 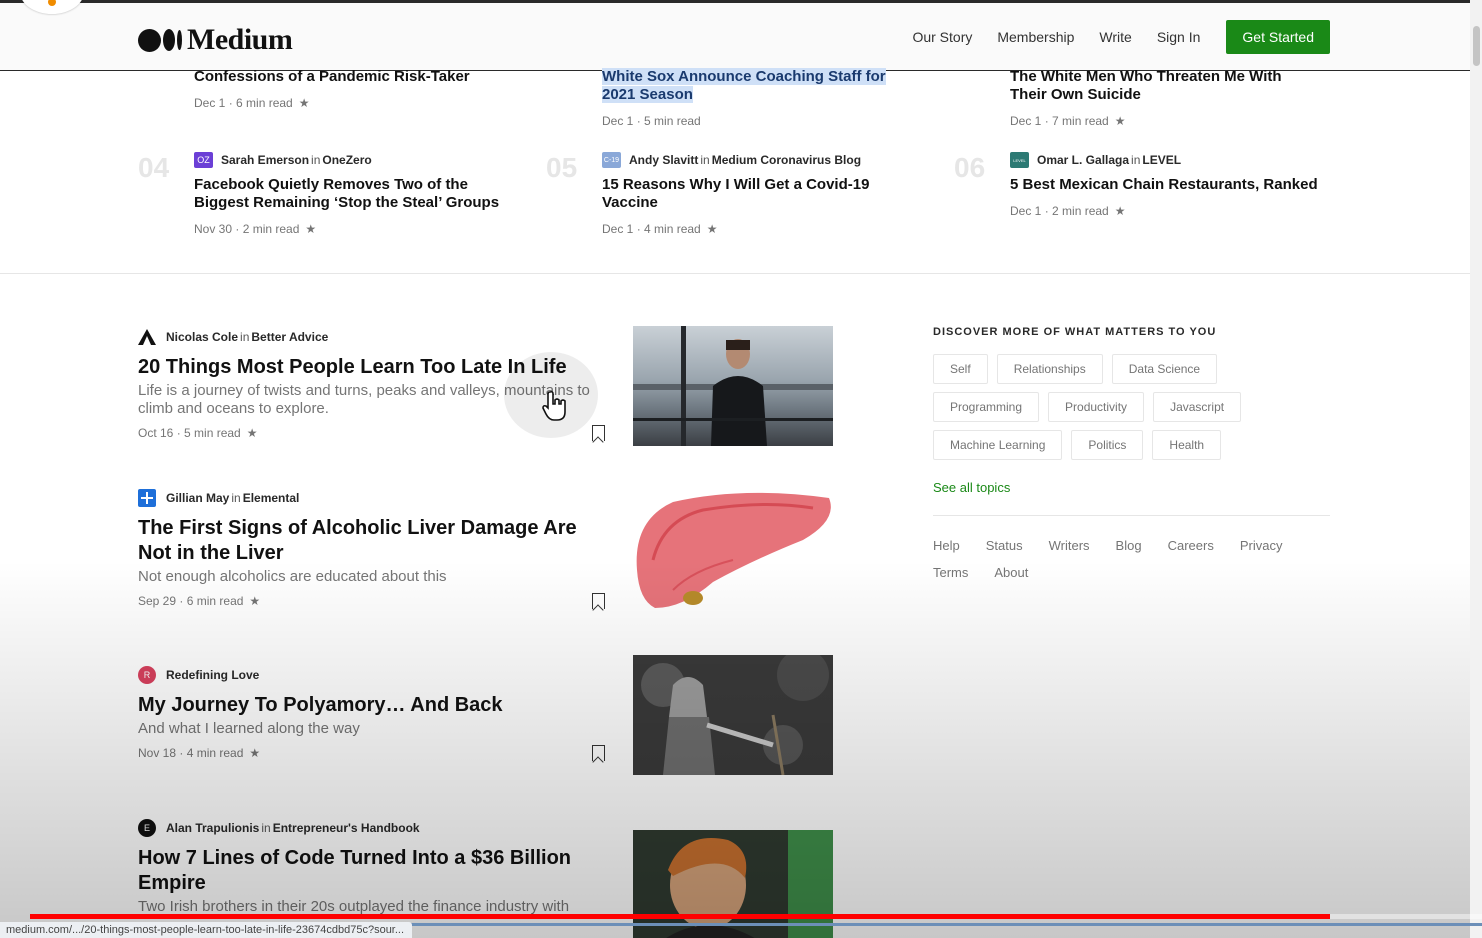 What do you see at coordinates (1162, 160) in the screenshot?
I see `publication-name: LEVEL` at bounding box center [1162, 160].